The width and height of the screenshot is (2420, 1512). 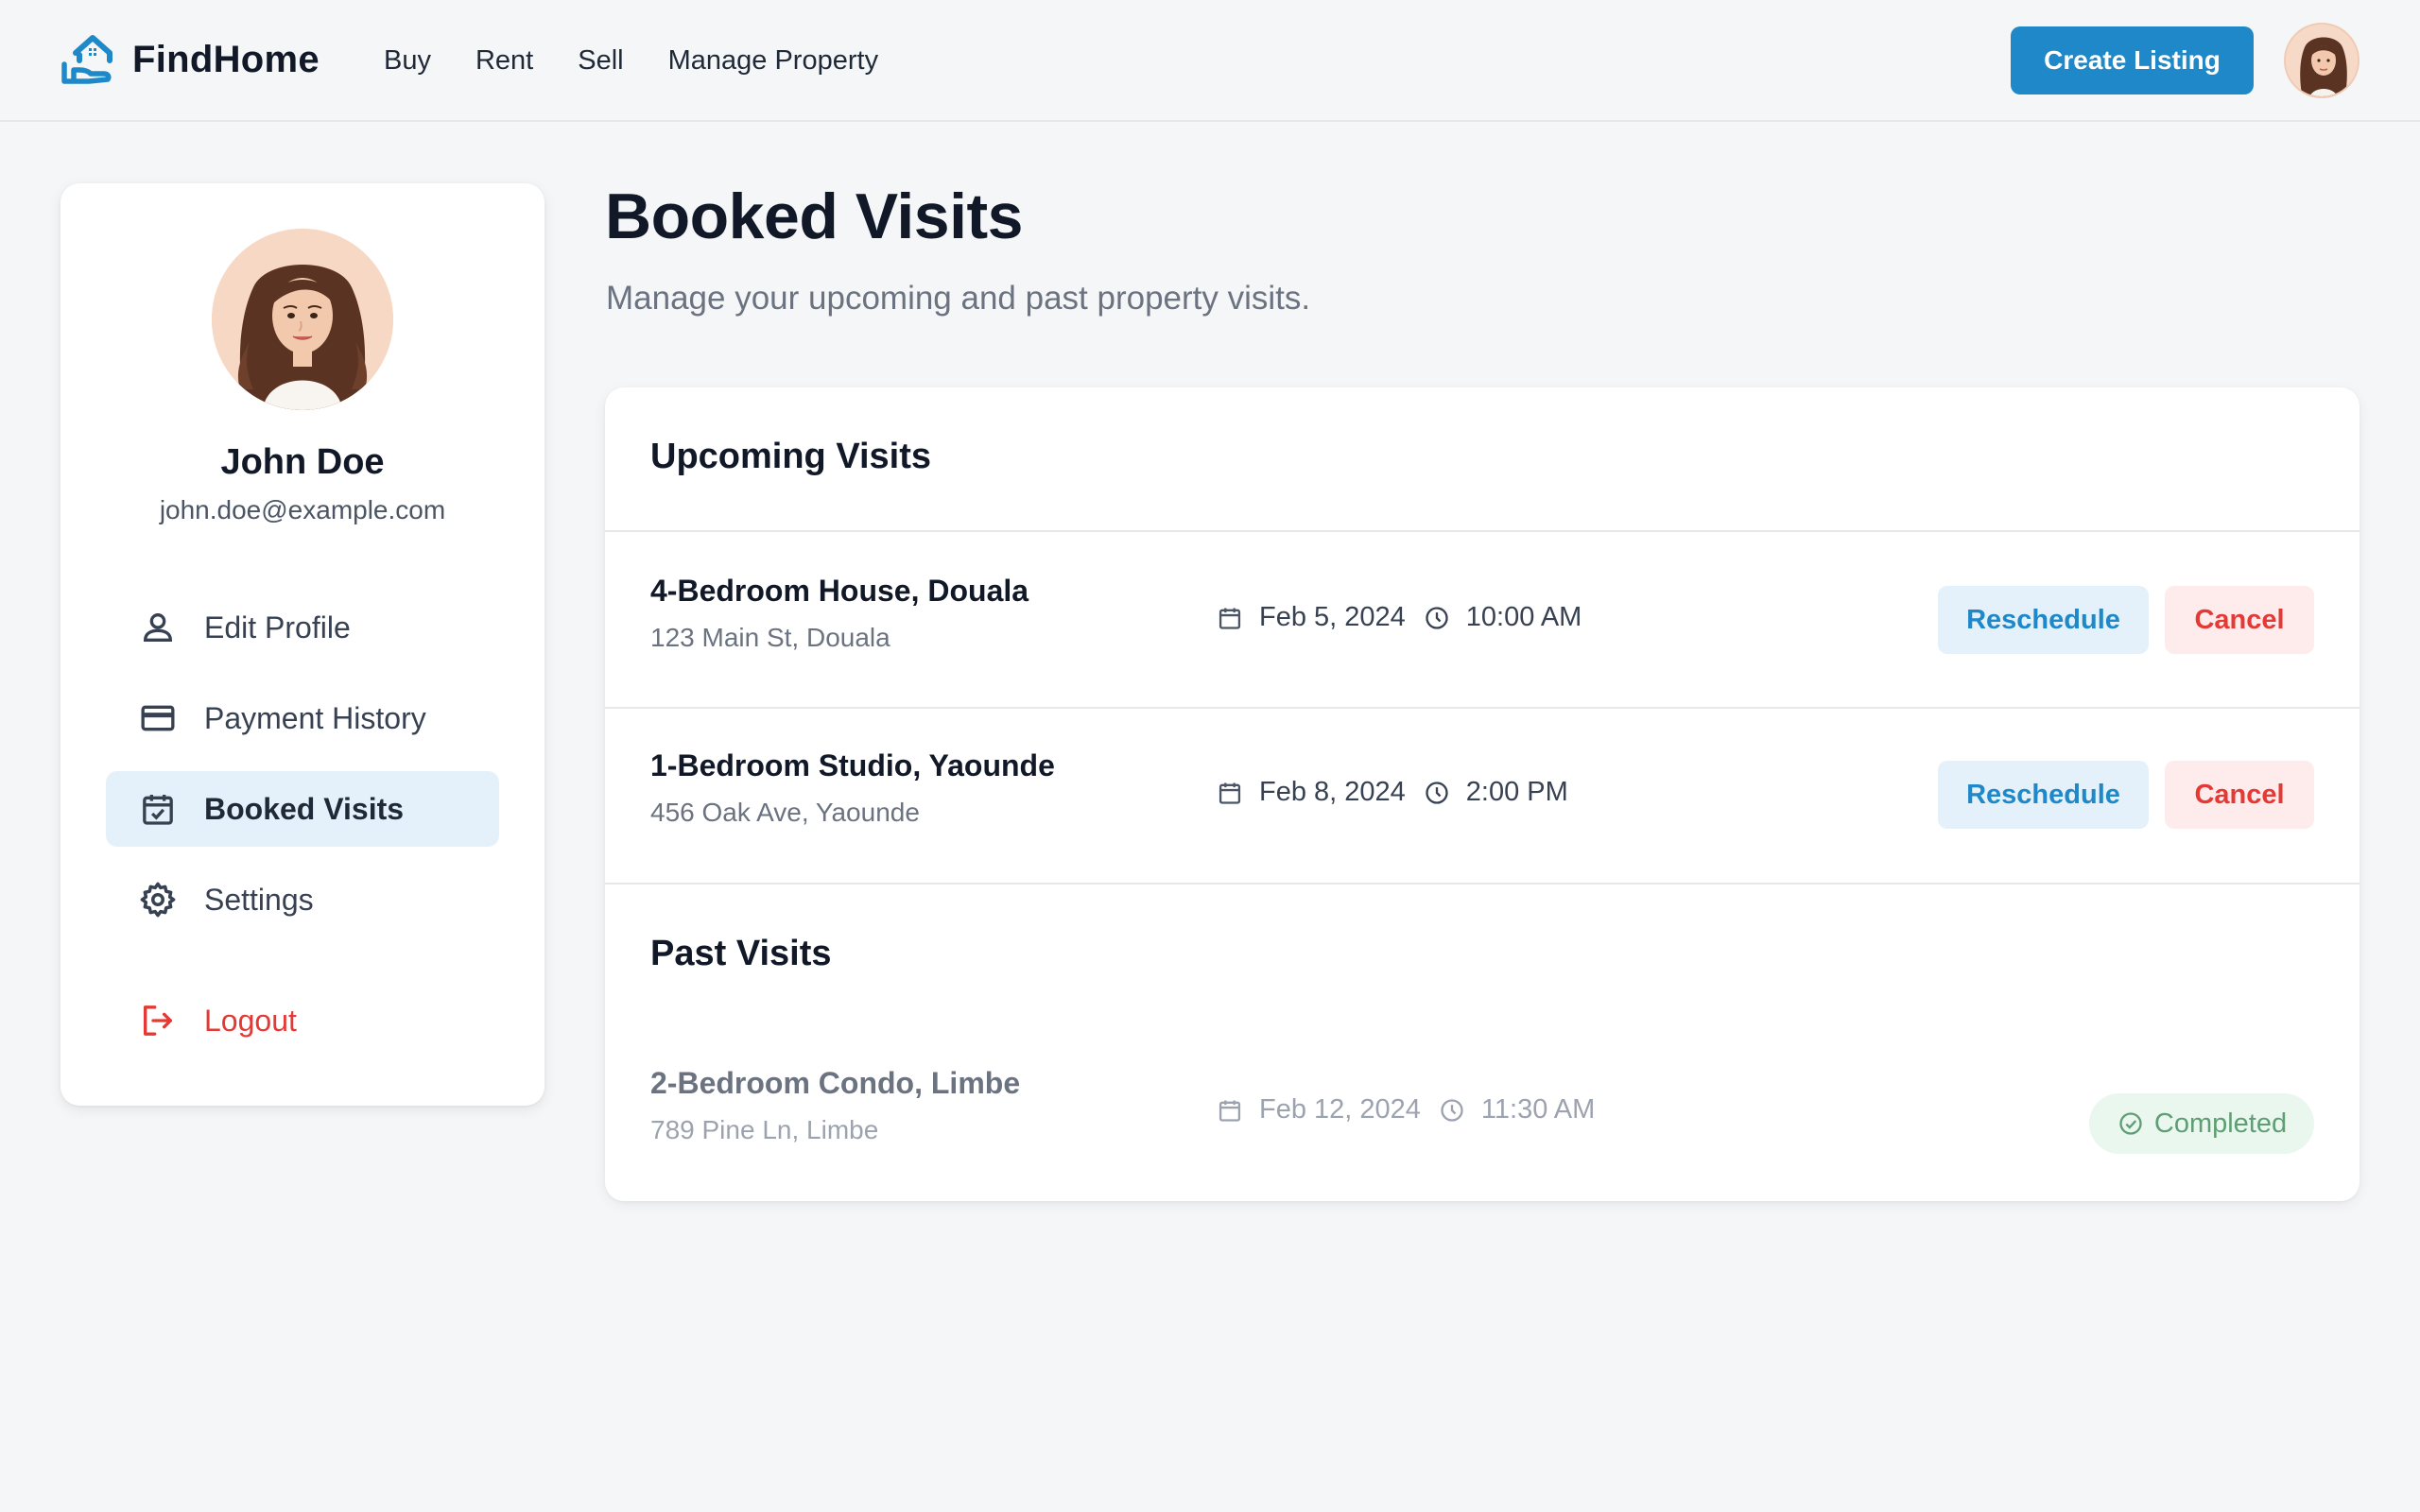 What do you see at coordinates (158, 1020) in the screenshot?
I see `logout-icon` at bounding box center [158, 1020].